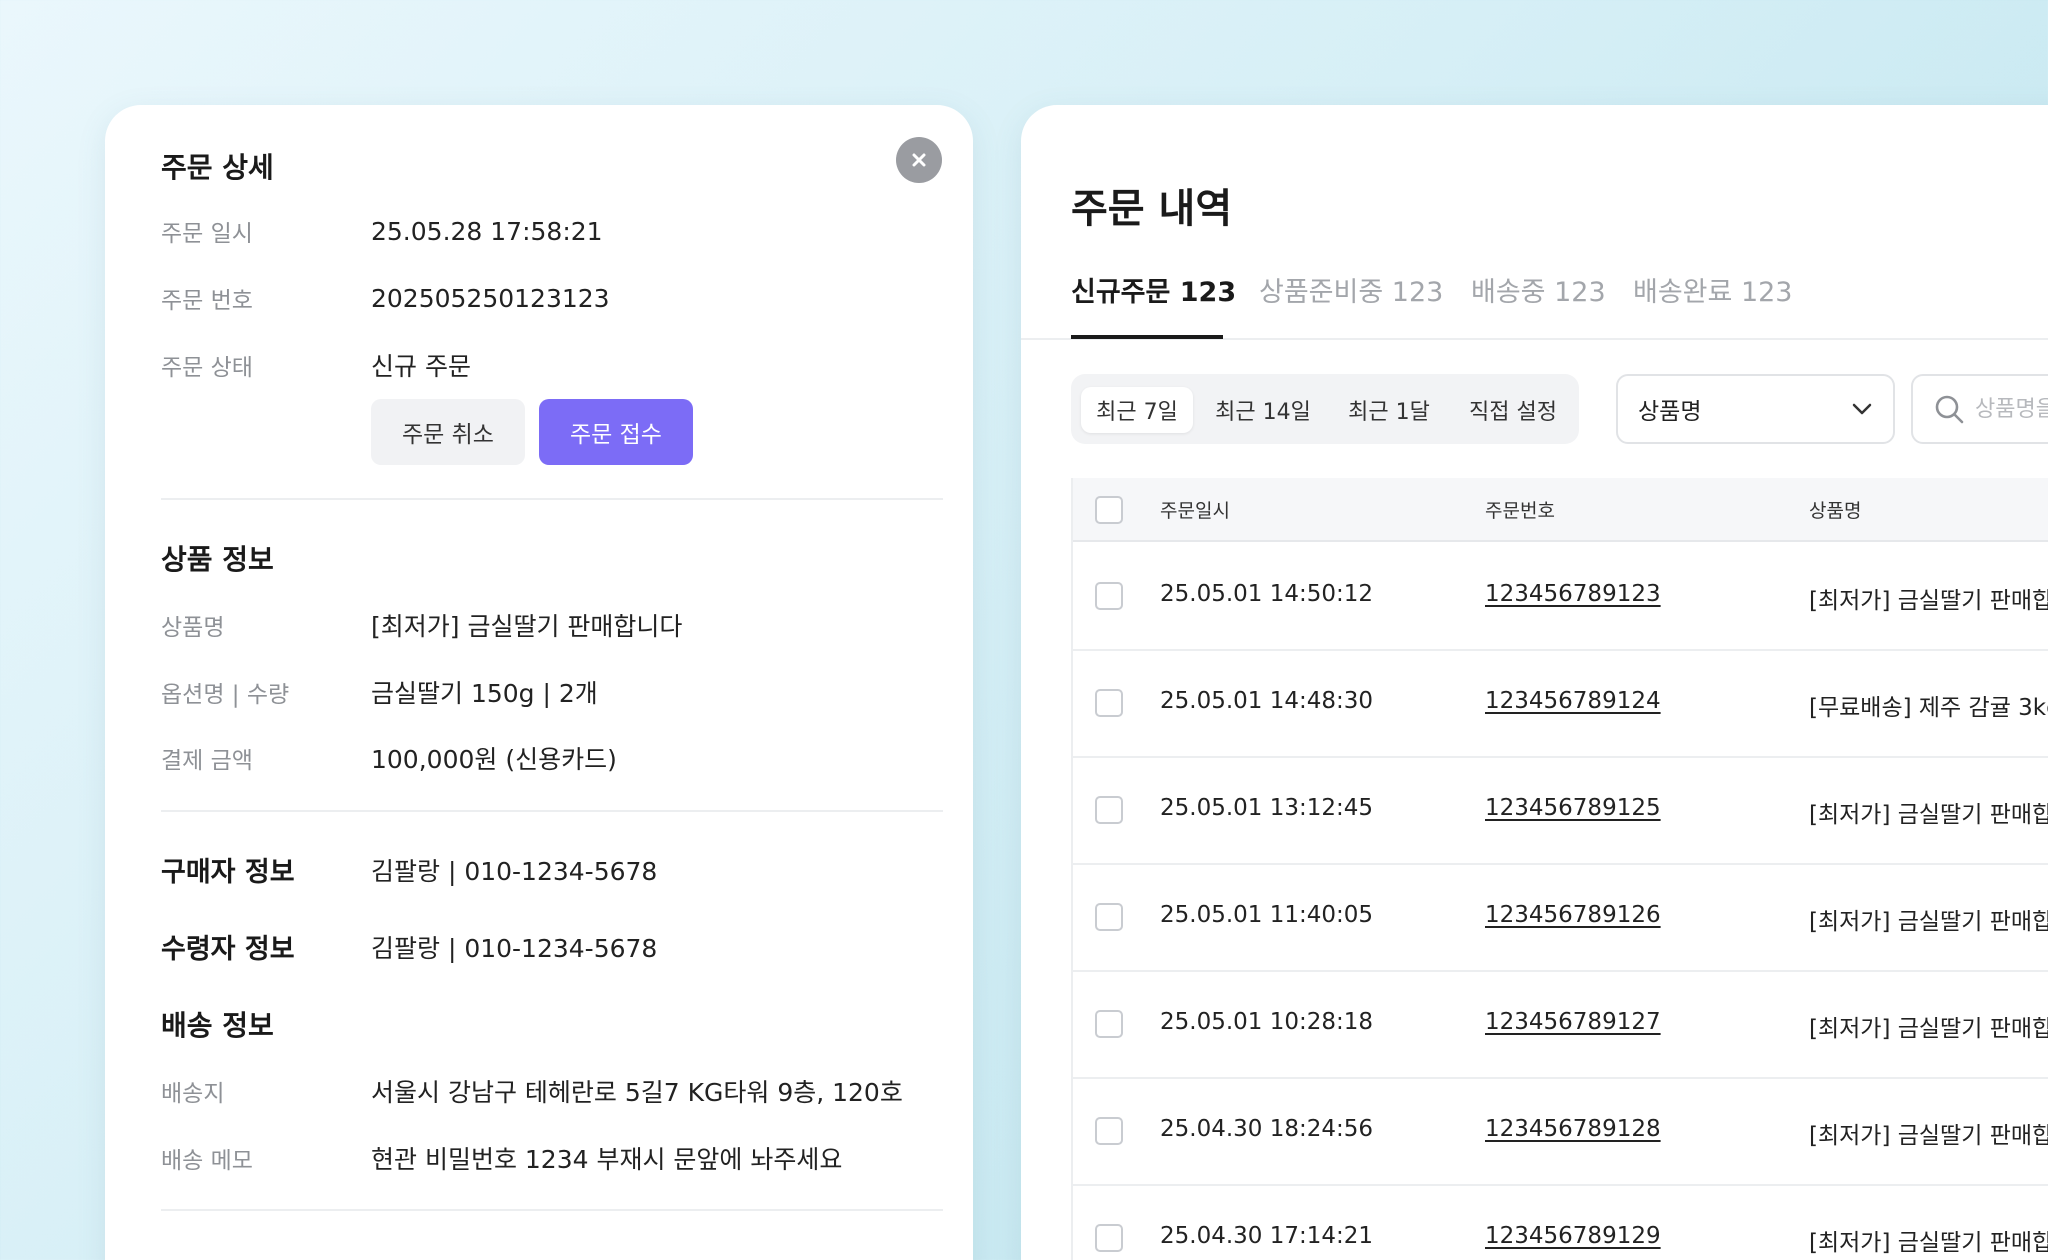 This screenshot has width=2048, height=1260. What do you see at coordinates (494, 759) in the screenshot?
I see `payment-value: 100,000원 (신용카드)` at bounding box center [494, 759].